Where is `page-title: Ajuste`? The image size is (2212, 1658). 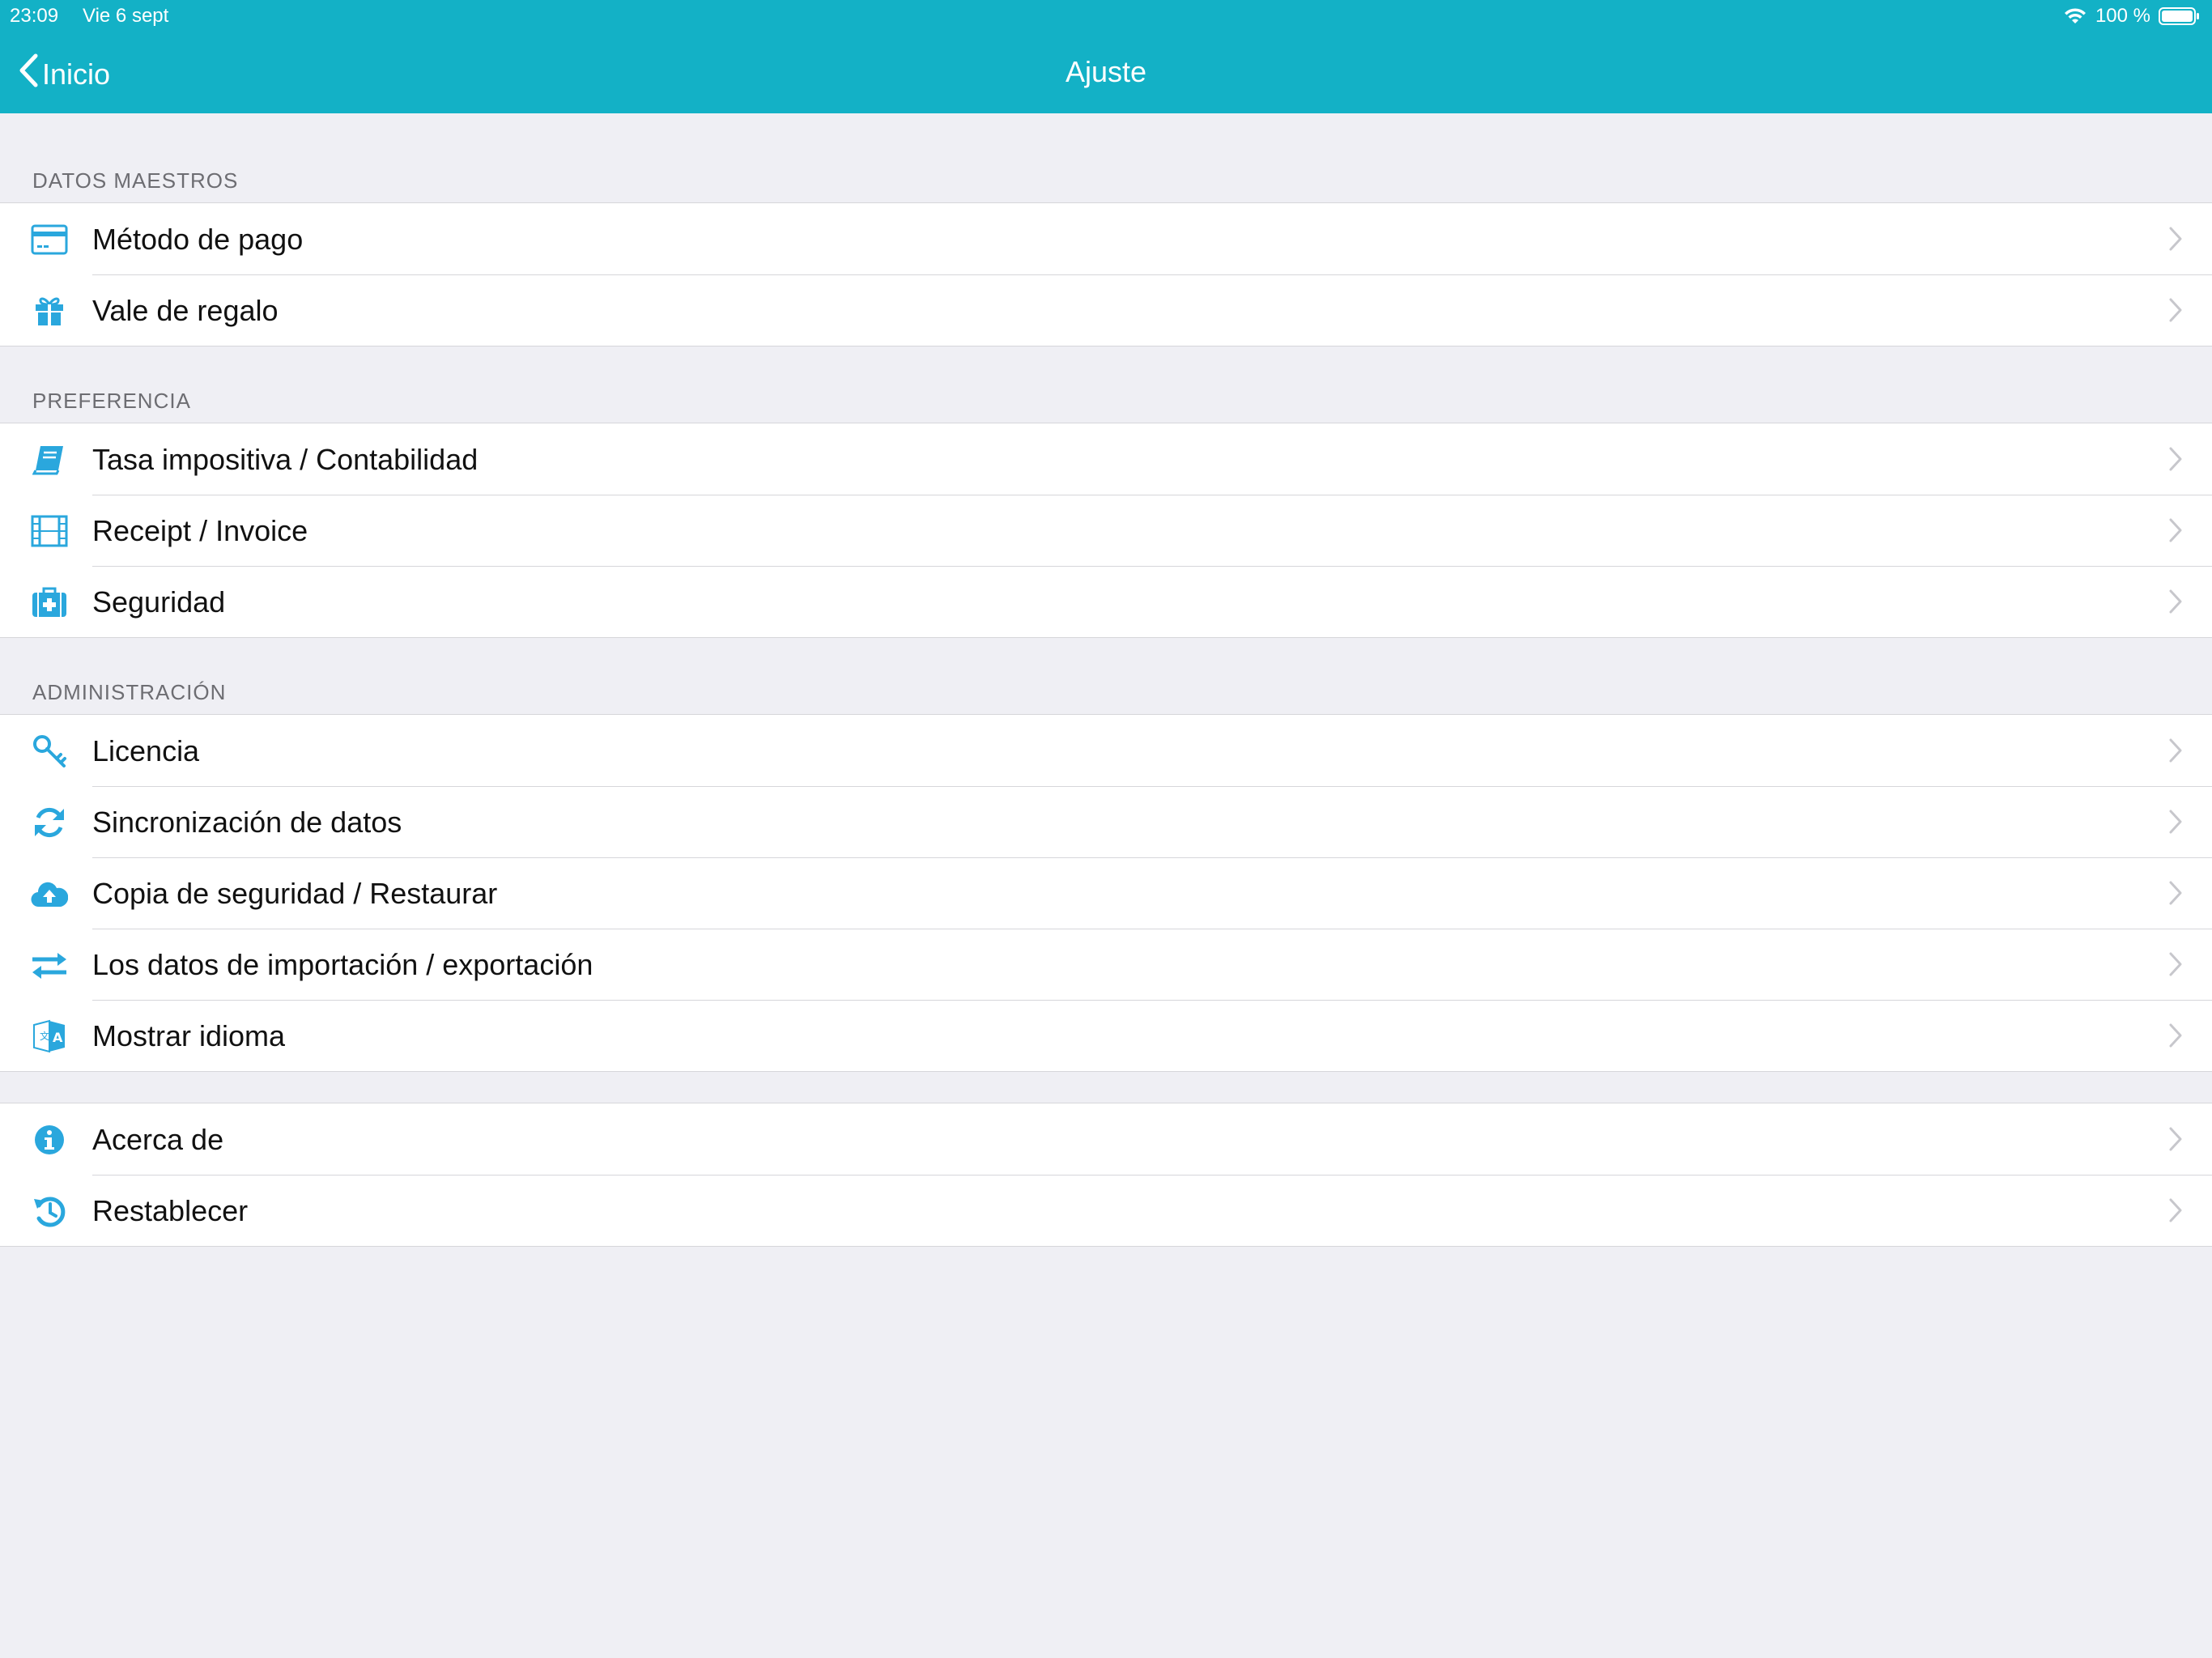
page-title: Ajuste is located at coordinates (1106, 71).